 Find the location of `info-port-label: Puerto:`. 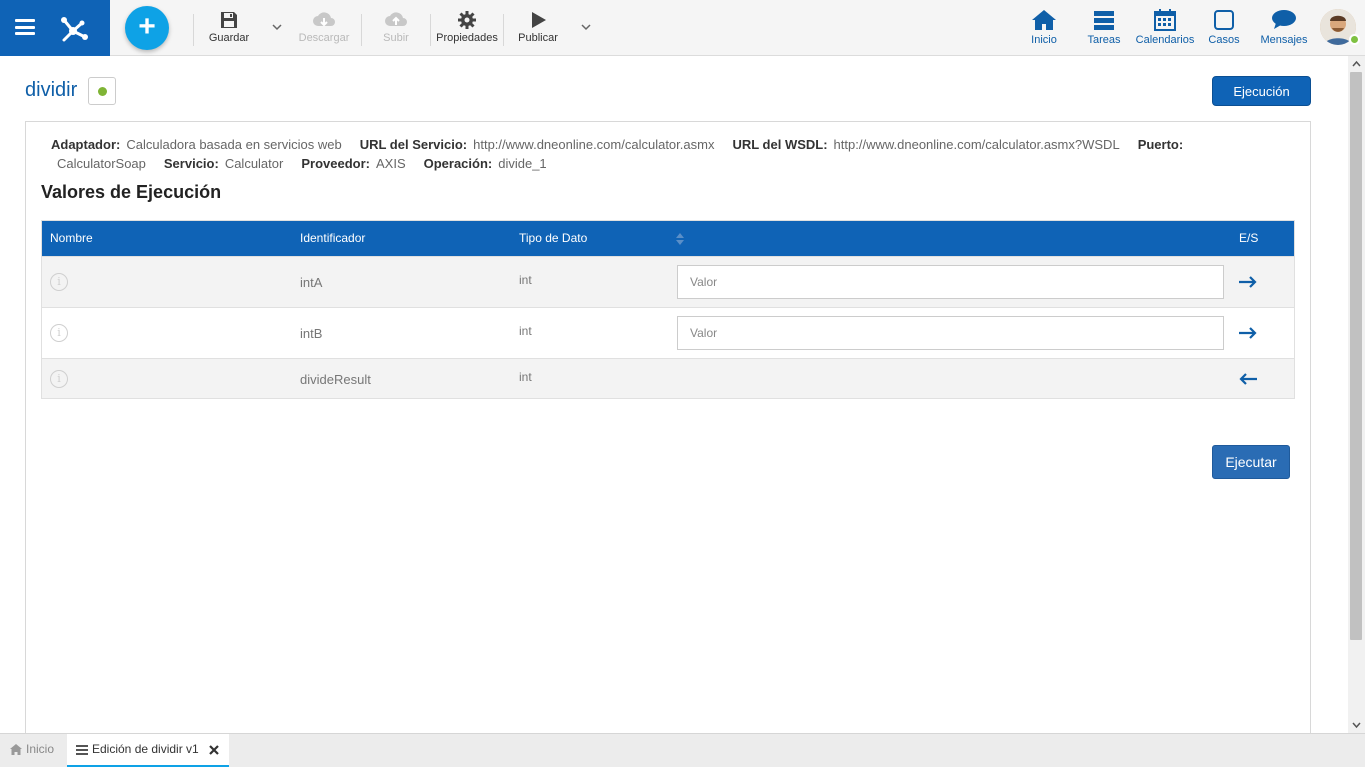

info-port-label: Puerto: is located at coordinates (1160, 144).